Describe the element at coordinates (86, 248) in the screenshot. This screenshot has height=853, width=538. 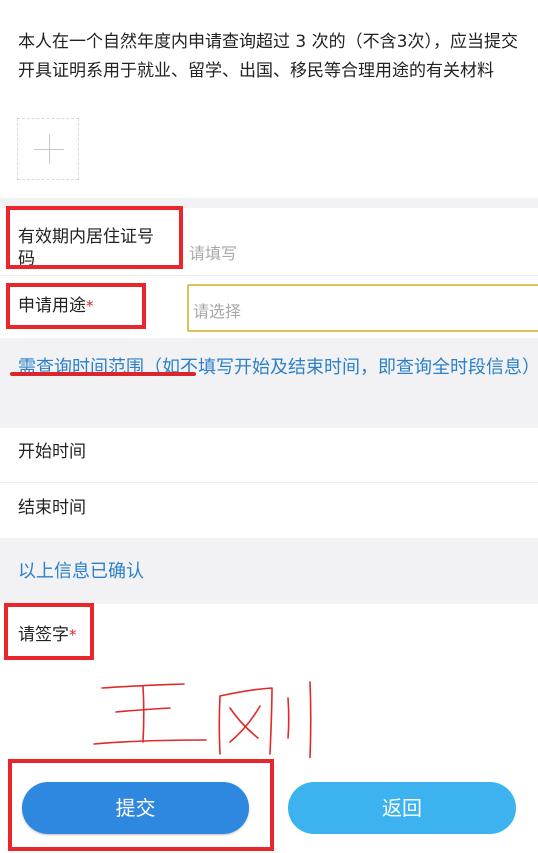
I see `residence-permit-label: 有效期内居住证号码` at that location.